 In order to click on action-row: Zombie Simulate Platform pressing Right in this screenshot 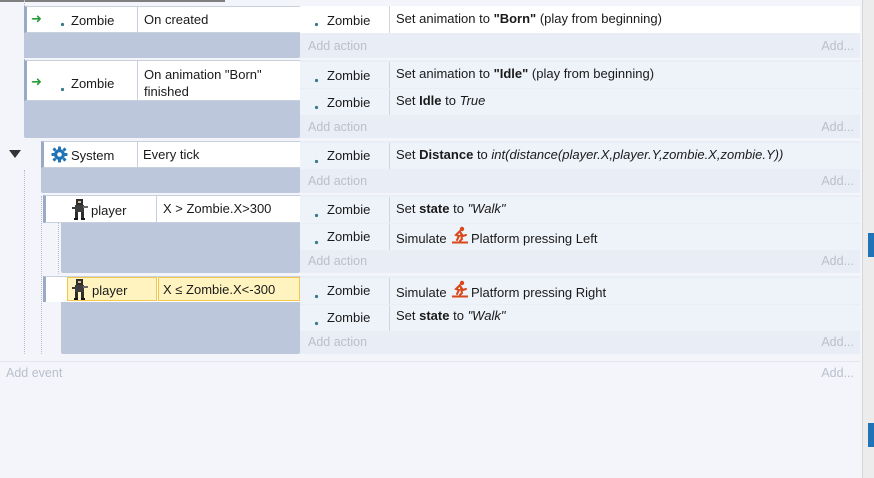, I will do `click(580, 291)`.